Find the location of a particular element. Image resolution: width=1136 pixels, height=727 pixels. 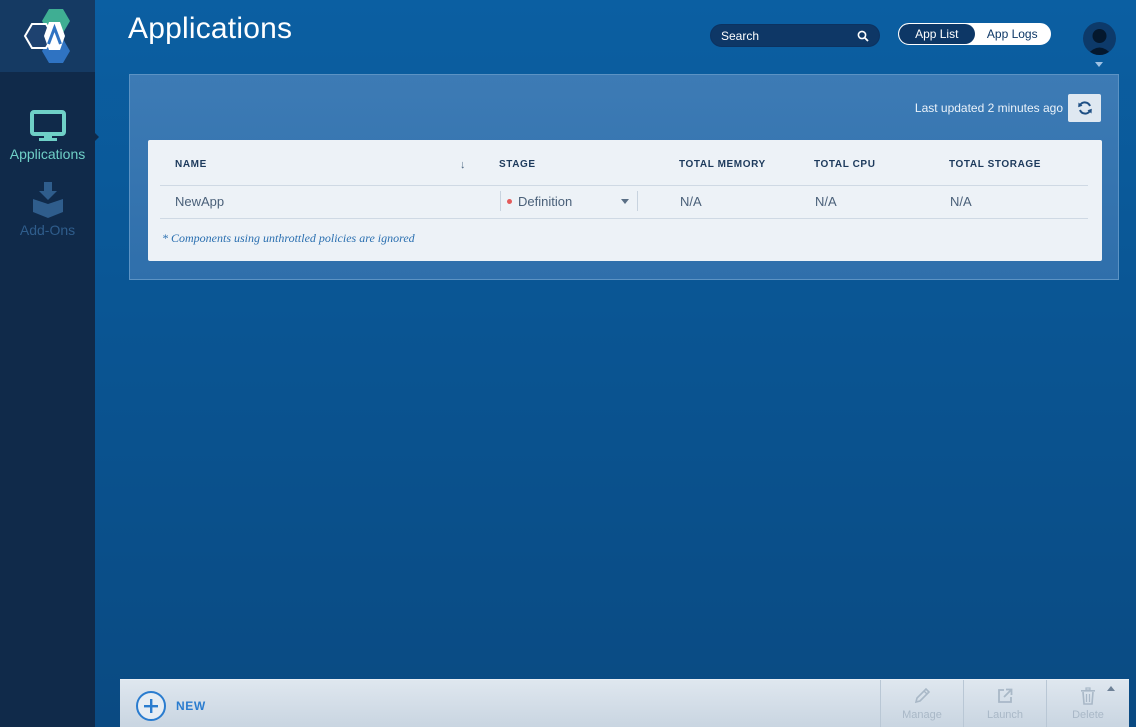

refresh-icon is located at coordinates (1084, 108).